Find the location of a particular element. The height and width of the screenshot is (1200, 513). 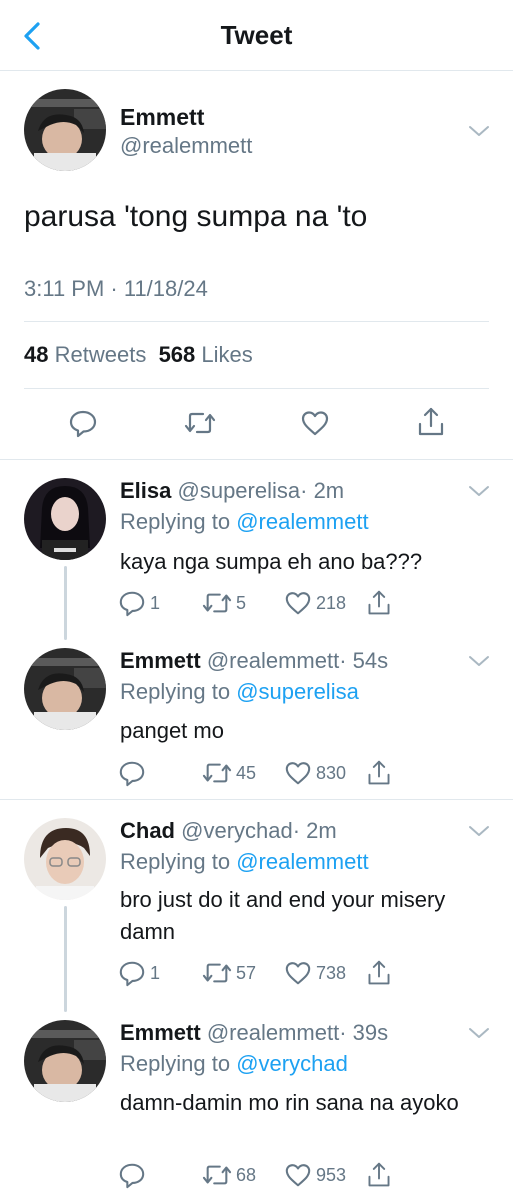

replying-to: Replying to @superelisa is located at coordinates (239, 691).